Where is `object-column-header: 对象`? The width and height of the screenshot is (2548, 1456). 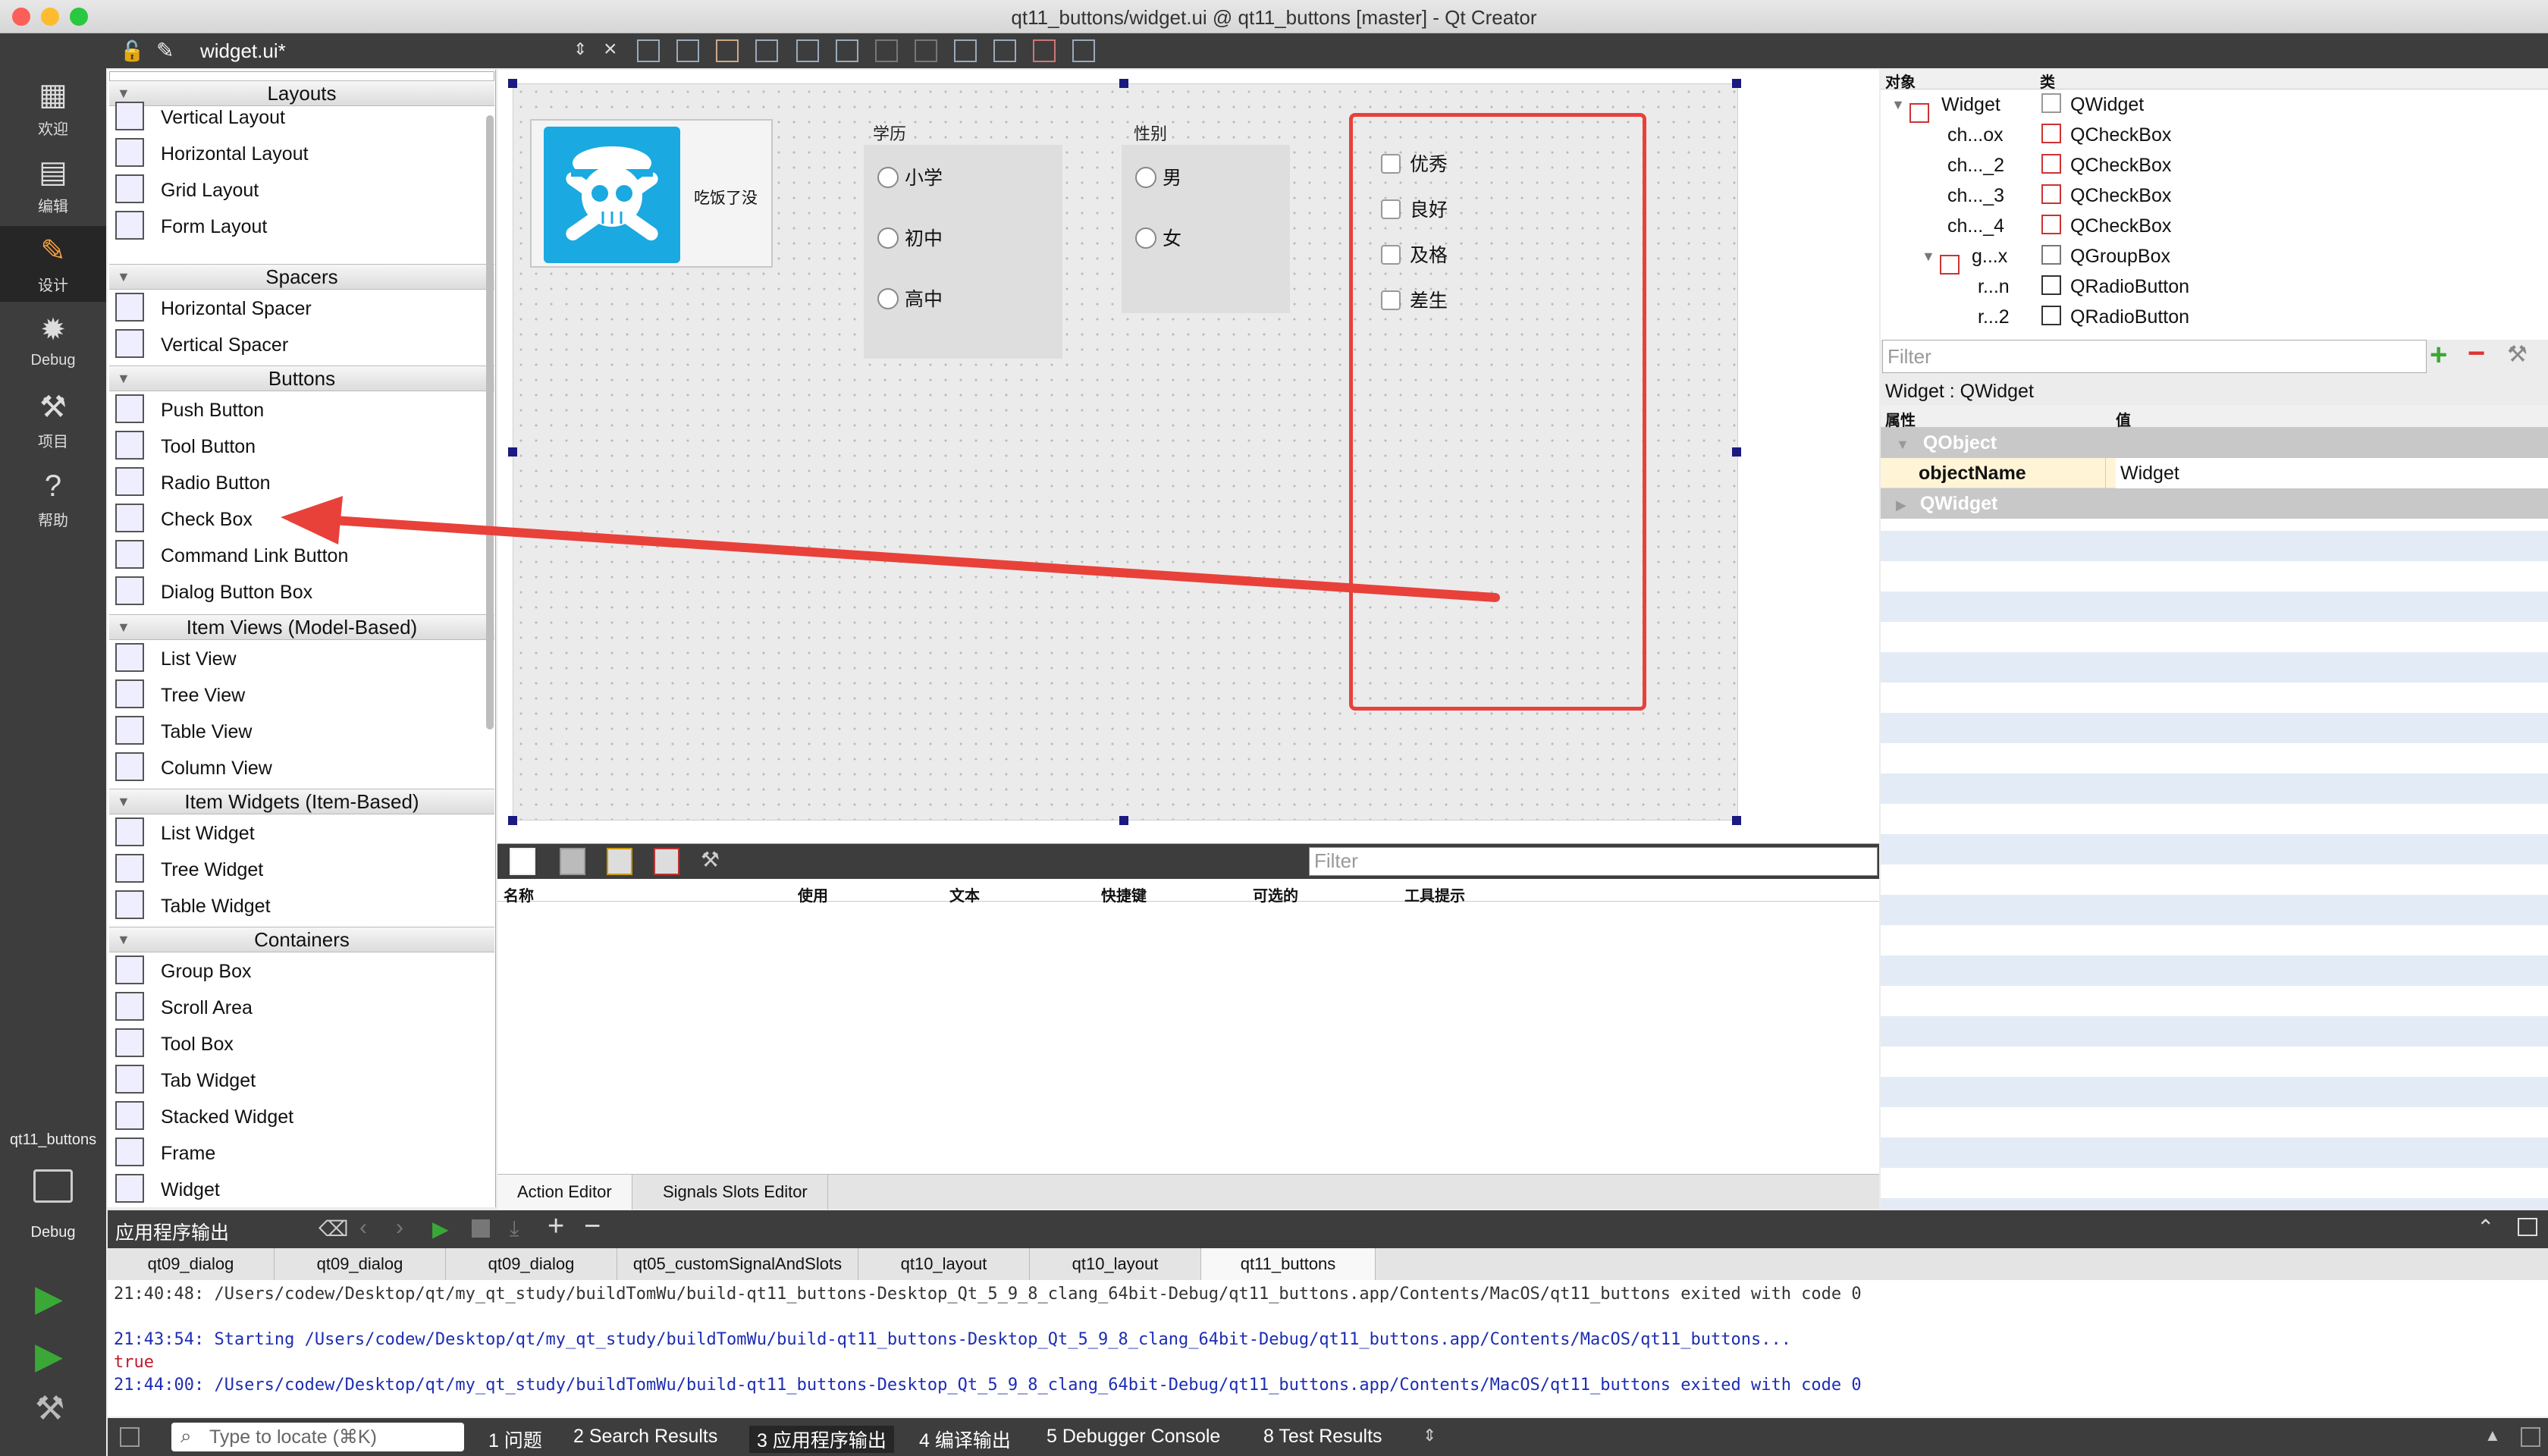 object-column-header: 对象 is located at coordinates (1900, 81).